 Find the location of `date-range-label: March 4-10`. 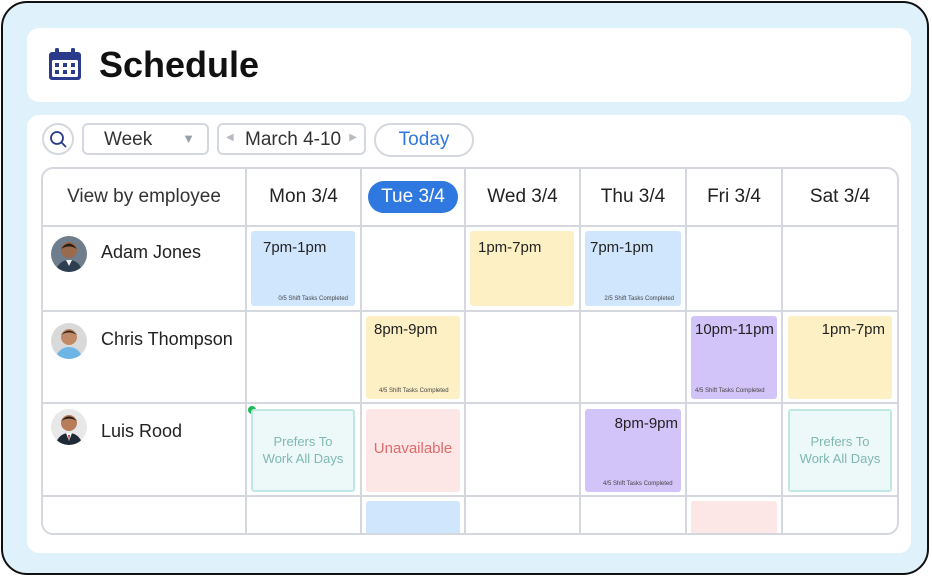

date-range-label: March 4-10 is located at coordinates (293, 139).